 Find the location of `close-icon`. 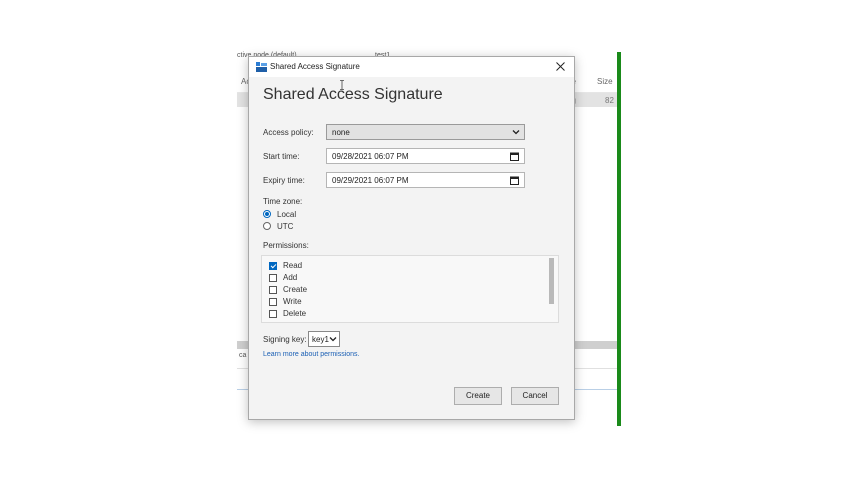

close-icon is located at coordinates (560, 66).